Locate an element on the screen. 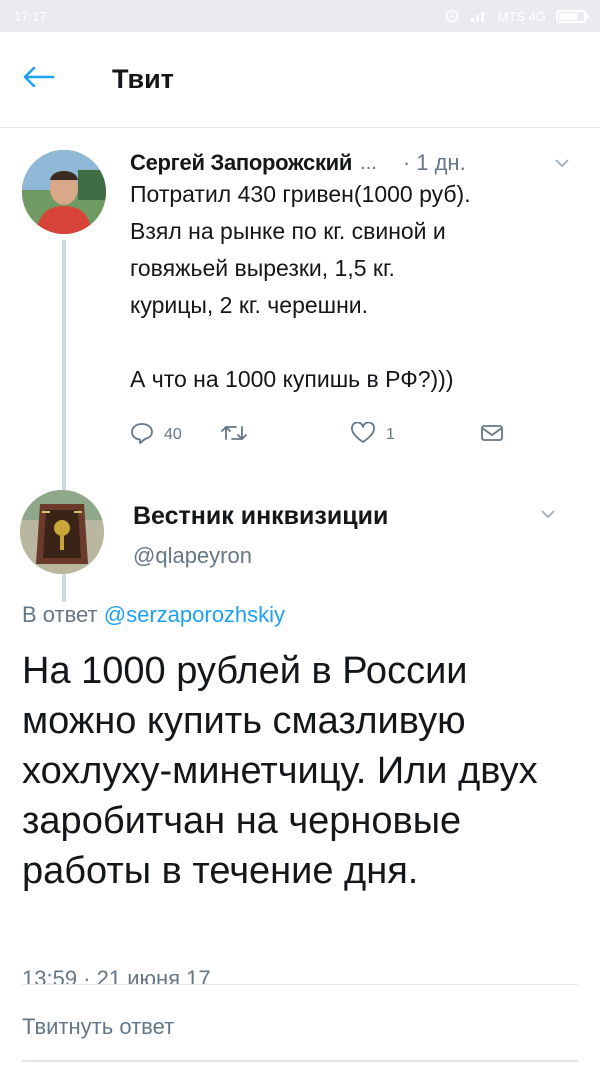 The width and height of the screenshot is (600, 1066). dm-button is located at coordinates (492, 435).